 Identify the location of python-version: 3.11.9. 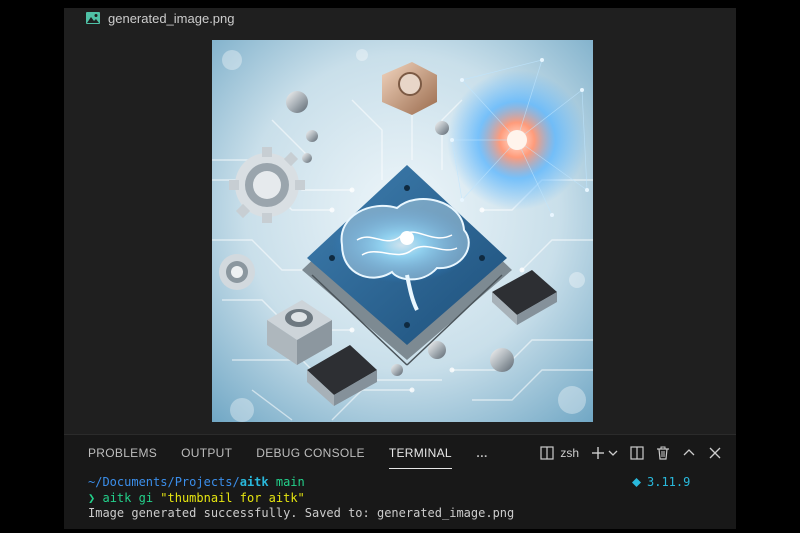
(661, 483).